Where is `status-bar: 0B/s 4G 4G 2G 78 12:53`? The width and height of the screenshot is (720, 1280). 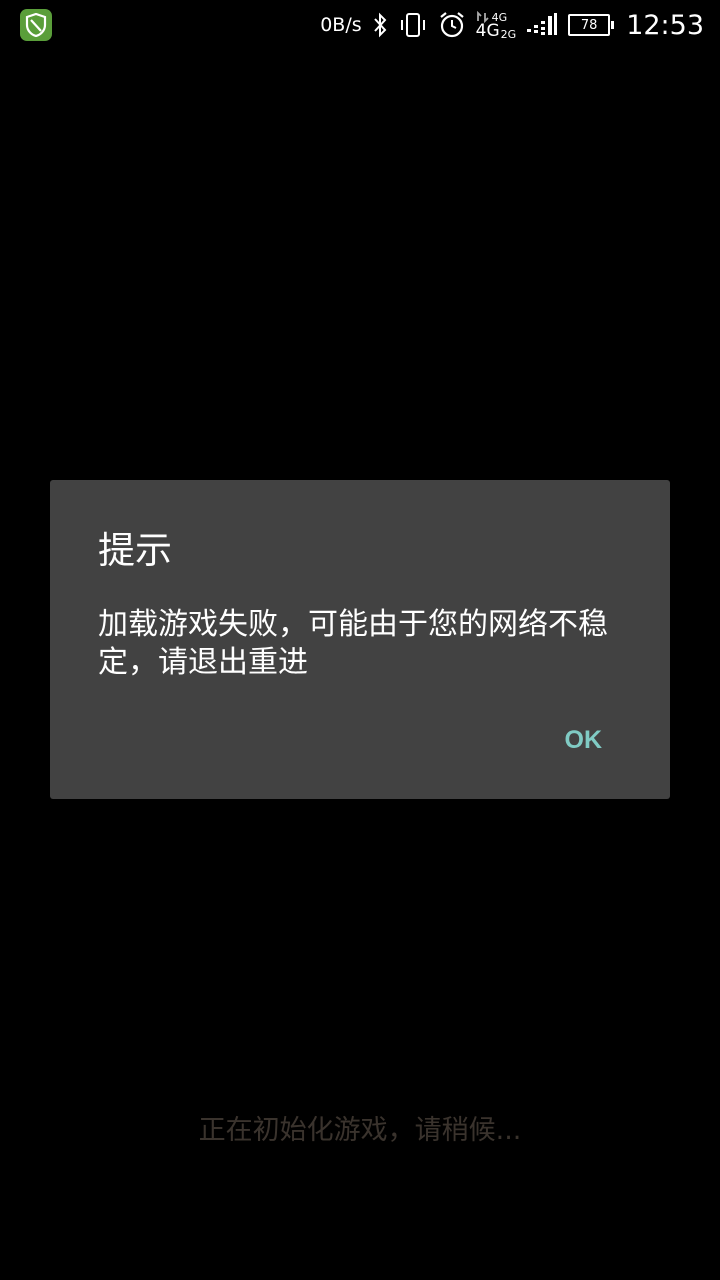
status-bar: 0B/s 4G 4G 2G 78 12:53 is located at coordinates (360, 25).